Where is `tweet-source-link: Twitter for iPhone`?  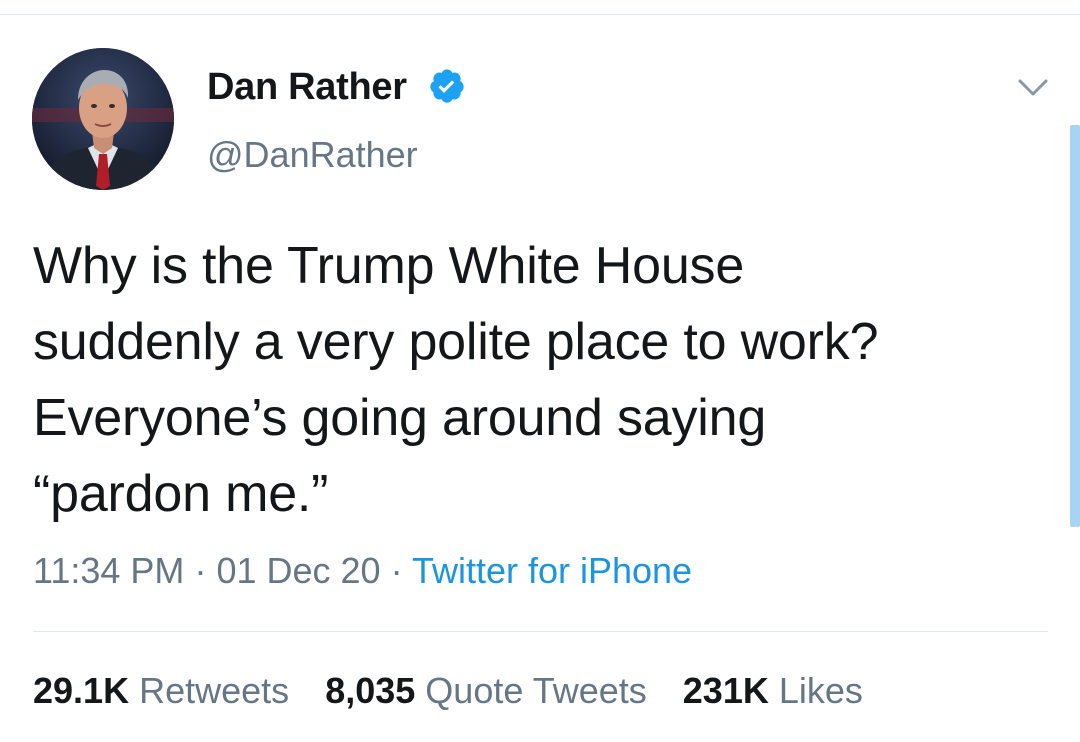 tweet-source-link: Twitter for iPhone is located at coordinates (552, 570).